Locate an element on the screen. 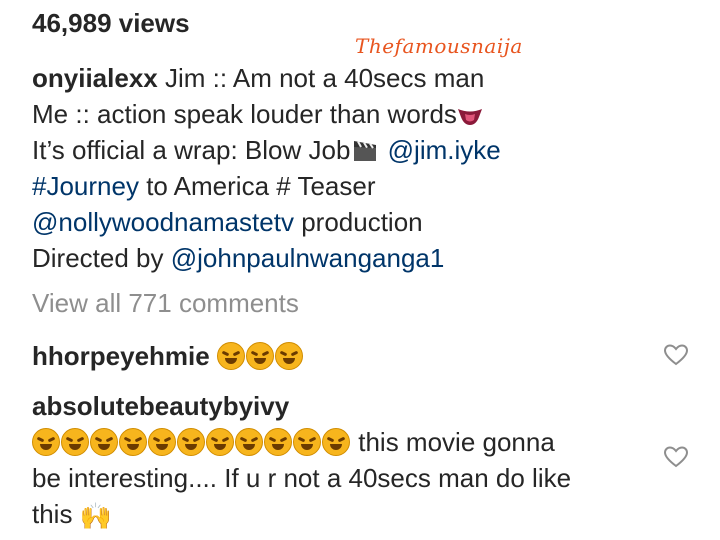 Image resolution: width=720 pixels, height=540 pixels. caption-line-4: #Journey to America # Teaser is located at coordinates (352, 186).